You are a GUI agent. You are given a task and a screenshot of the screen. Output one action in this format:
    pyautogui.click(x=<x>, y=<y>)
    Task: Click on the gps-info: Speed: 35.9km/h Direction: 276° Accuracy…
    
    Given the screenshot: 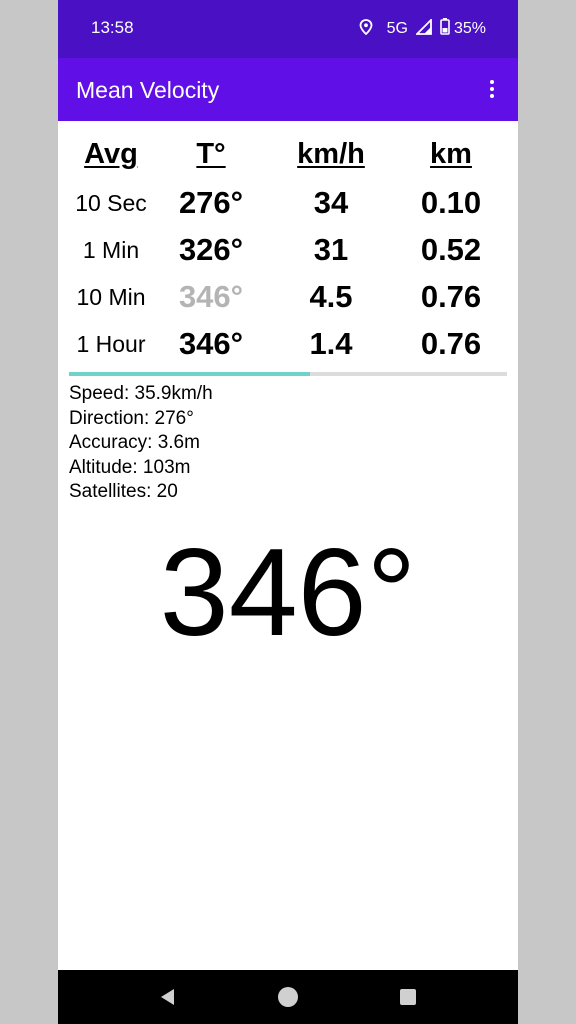 What is the action you would take?
    pyautogui.click(x=141, y=443)
    